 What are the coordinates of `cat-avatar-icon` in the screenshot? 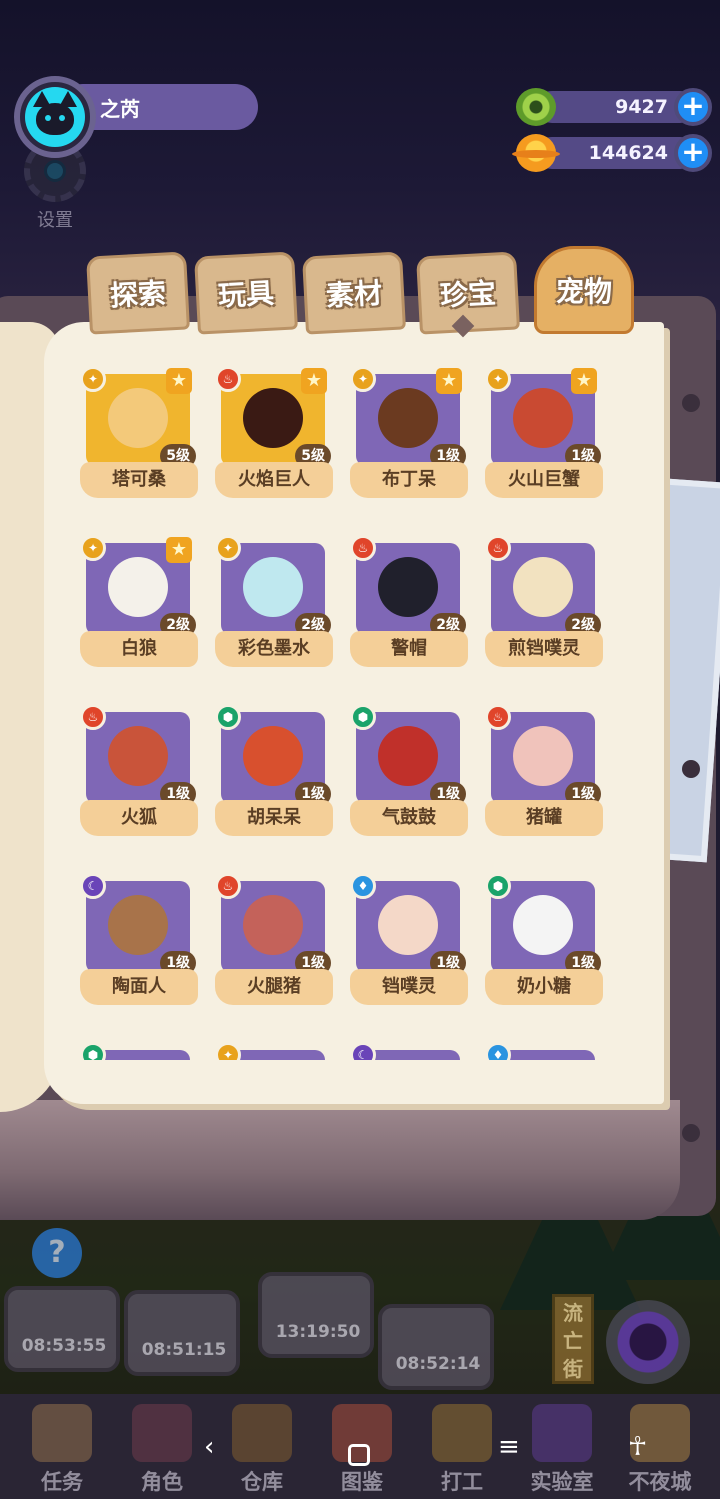 It's located at (55, 117).